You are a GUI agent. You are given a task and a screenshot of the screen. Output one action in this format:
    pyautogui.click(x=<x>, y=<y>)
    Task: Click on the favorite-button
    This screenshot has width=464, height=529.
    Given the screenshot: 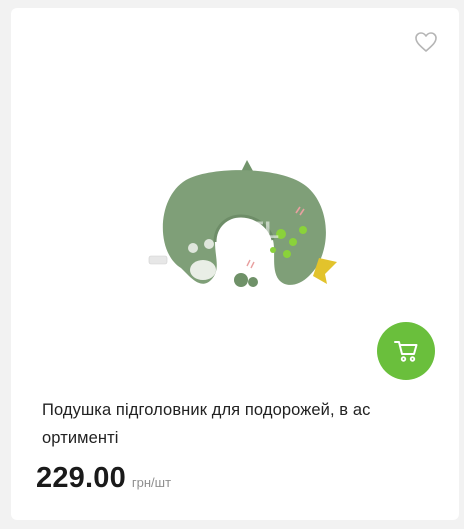 What is the action you would take?
    pyautogui.click(x=426, y=42)
    